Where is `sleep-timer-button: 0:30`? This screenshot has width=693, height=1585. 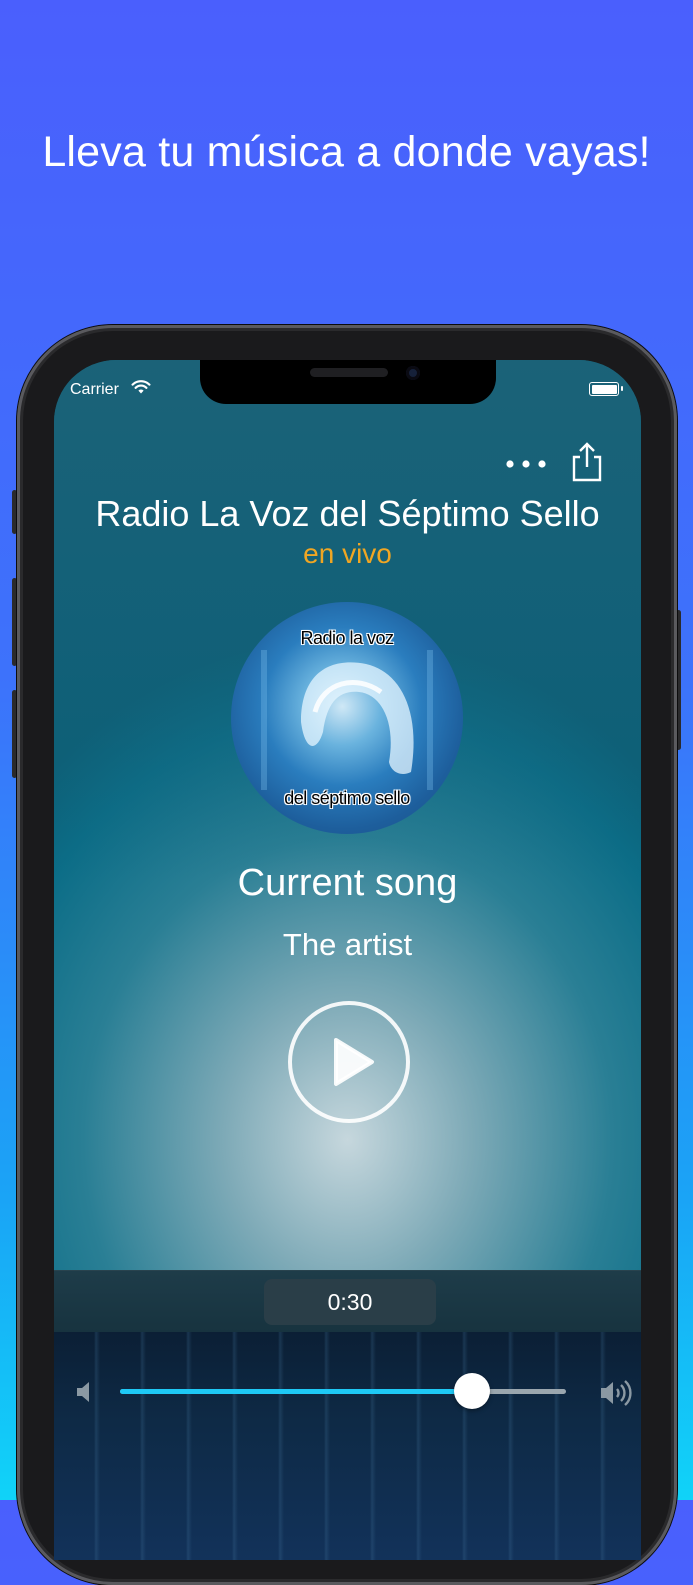 sleep-timer-button: 0:30 is located at coordinates (350, 1302).